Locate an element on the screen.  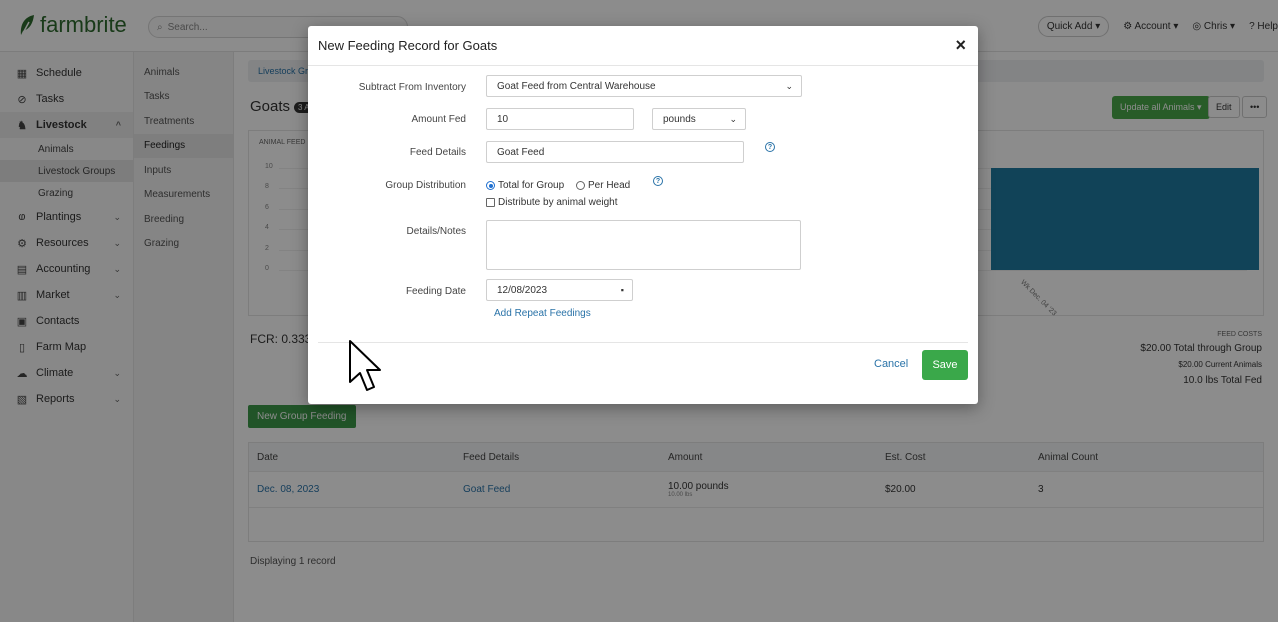
checkbox-icon is located at coordinates (490, 202).